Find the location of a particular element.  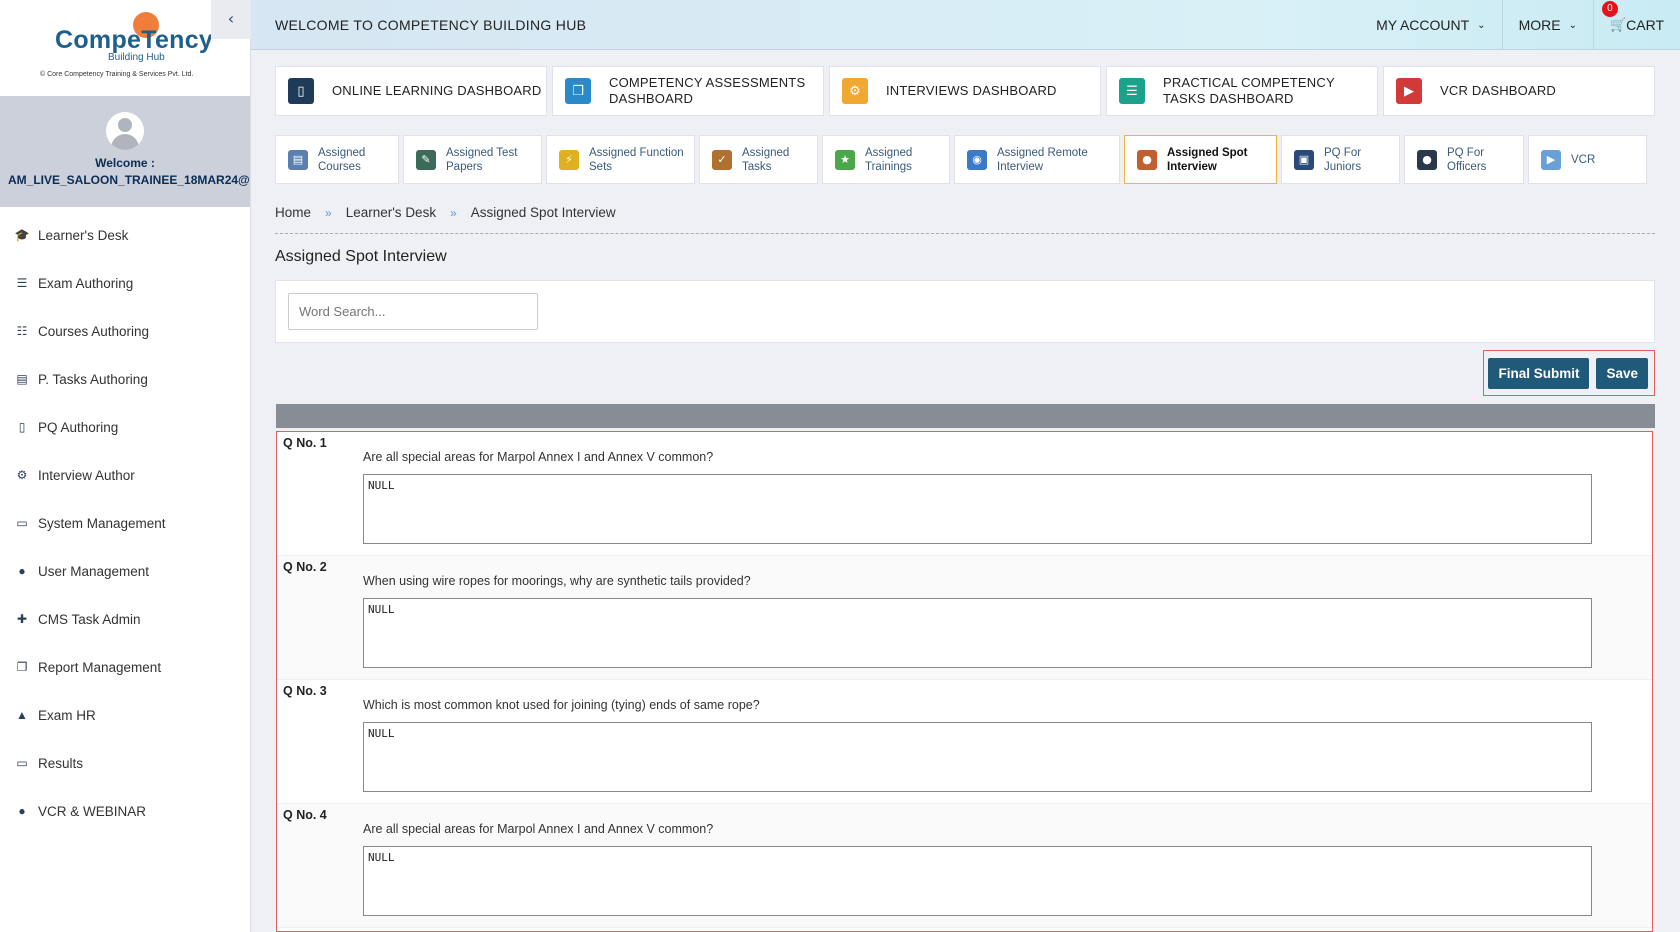

tab-assigned-remote-interview: ◉ Assigned Remote Interview is located at coordinates (1037, 159).